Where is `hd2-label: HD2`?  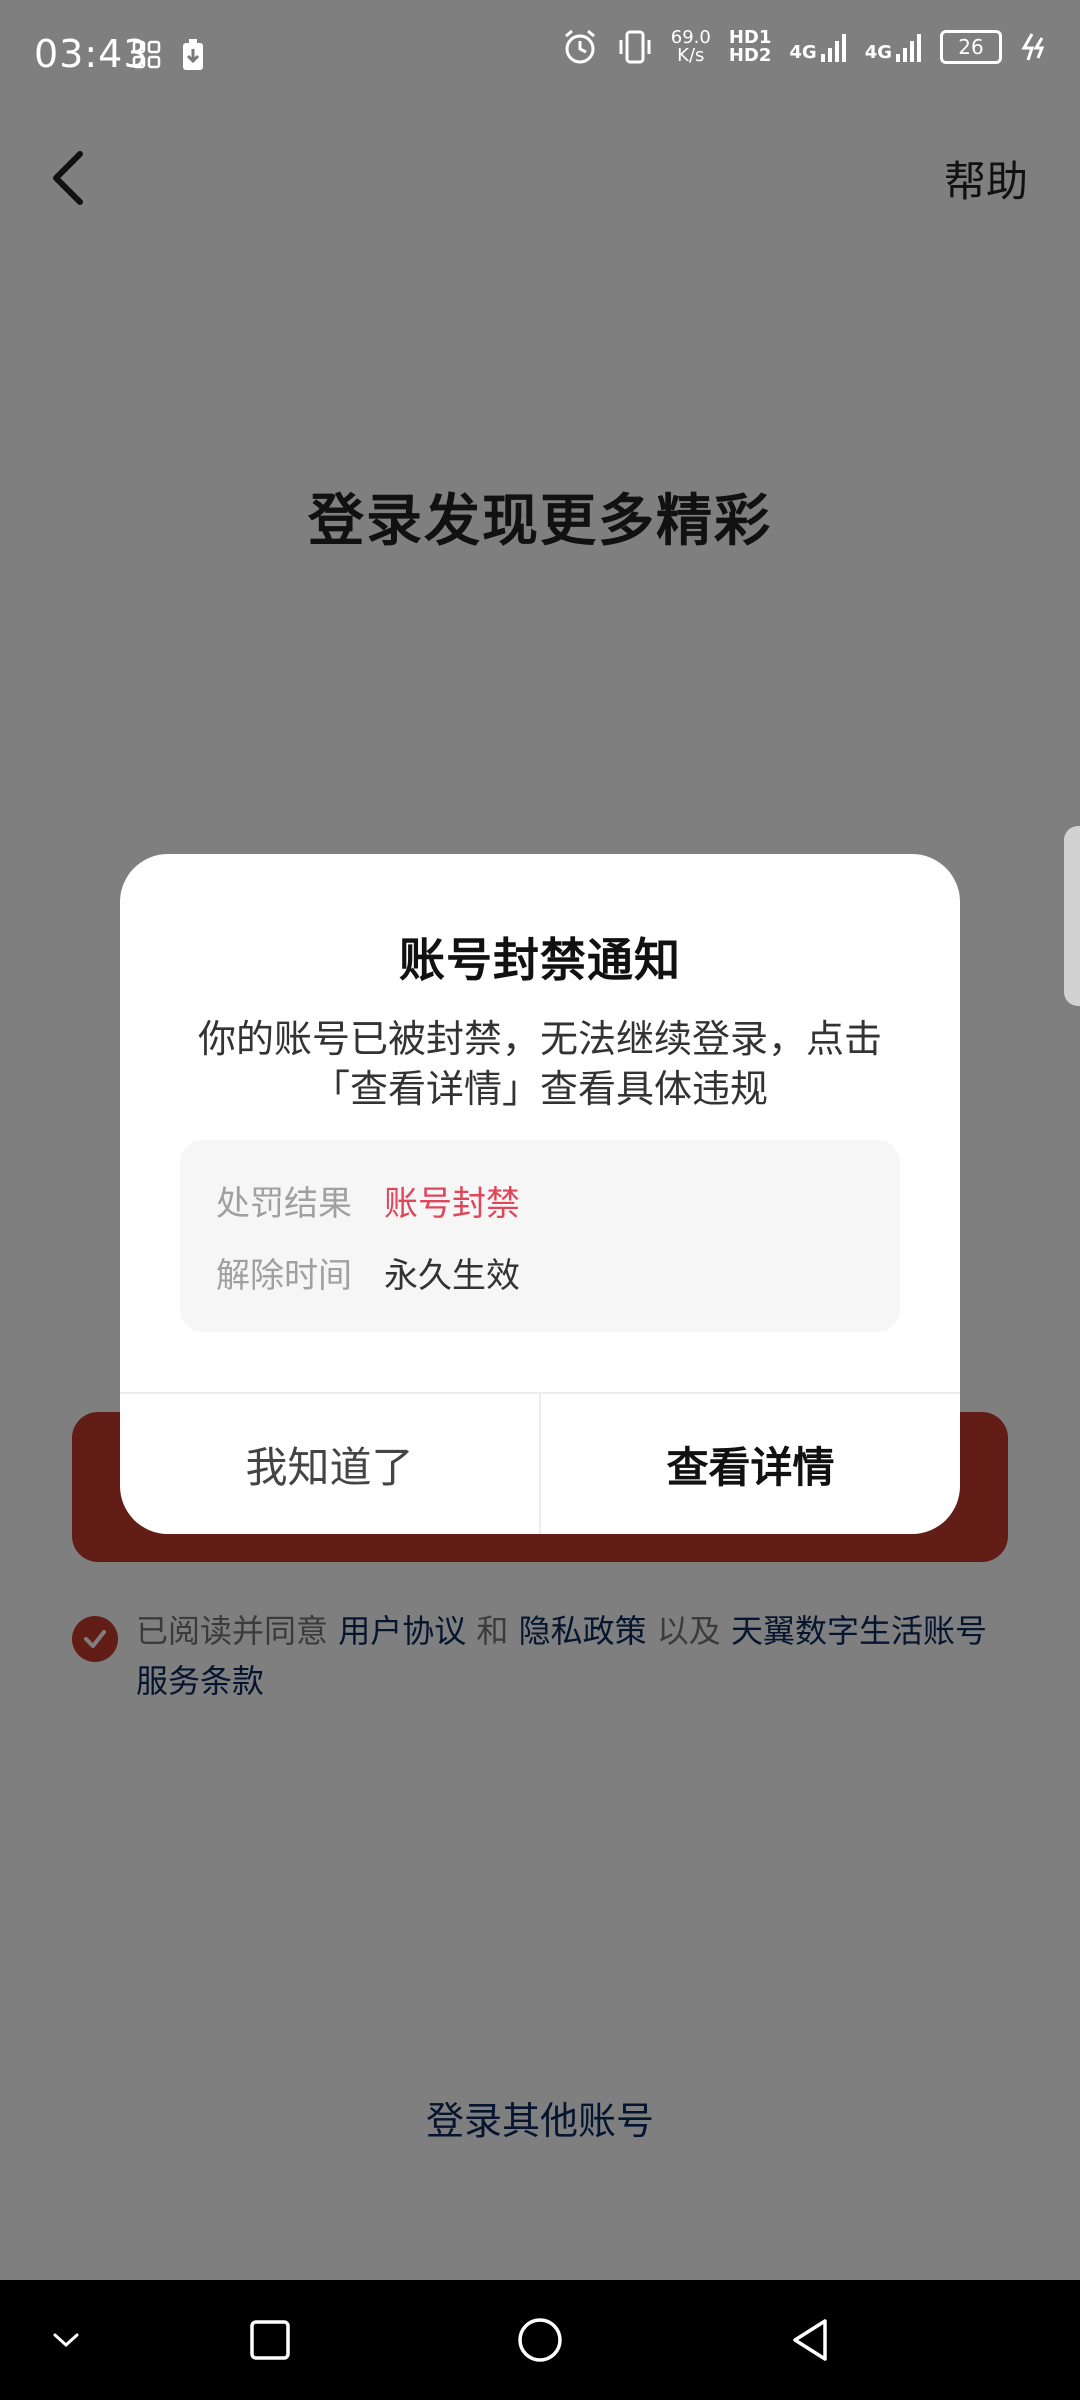
hd2-label: HD2 is located at coordinates (750, 55).